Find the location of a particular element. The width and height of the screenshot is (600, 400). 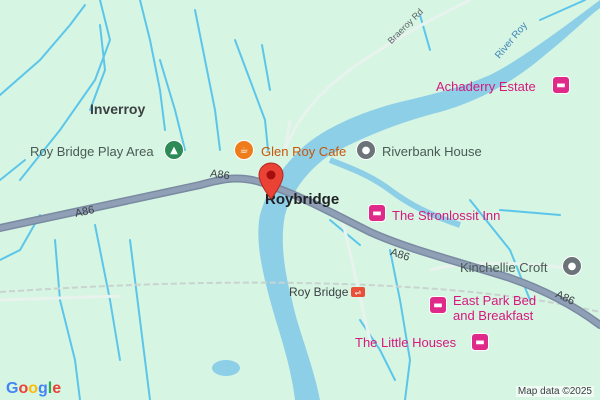

logo-letter: g is located at coordinates (43, 388).